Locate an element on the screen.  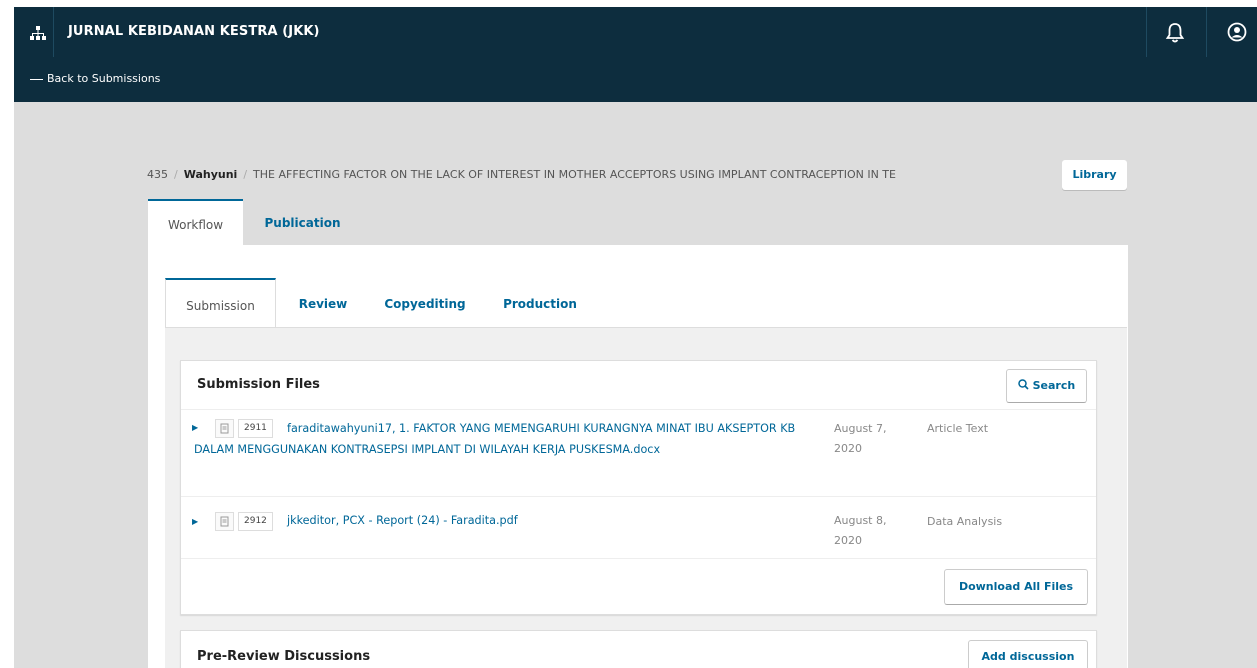
library-button: Library is located at coordinates (1094, 175).